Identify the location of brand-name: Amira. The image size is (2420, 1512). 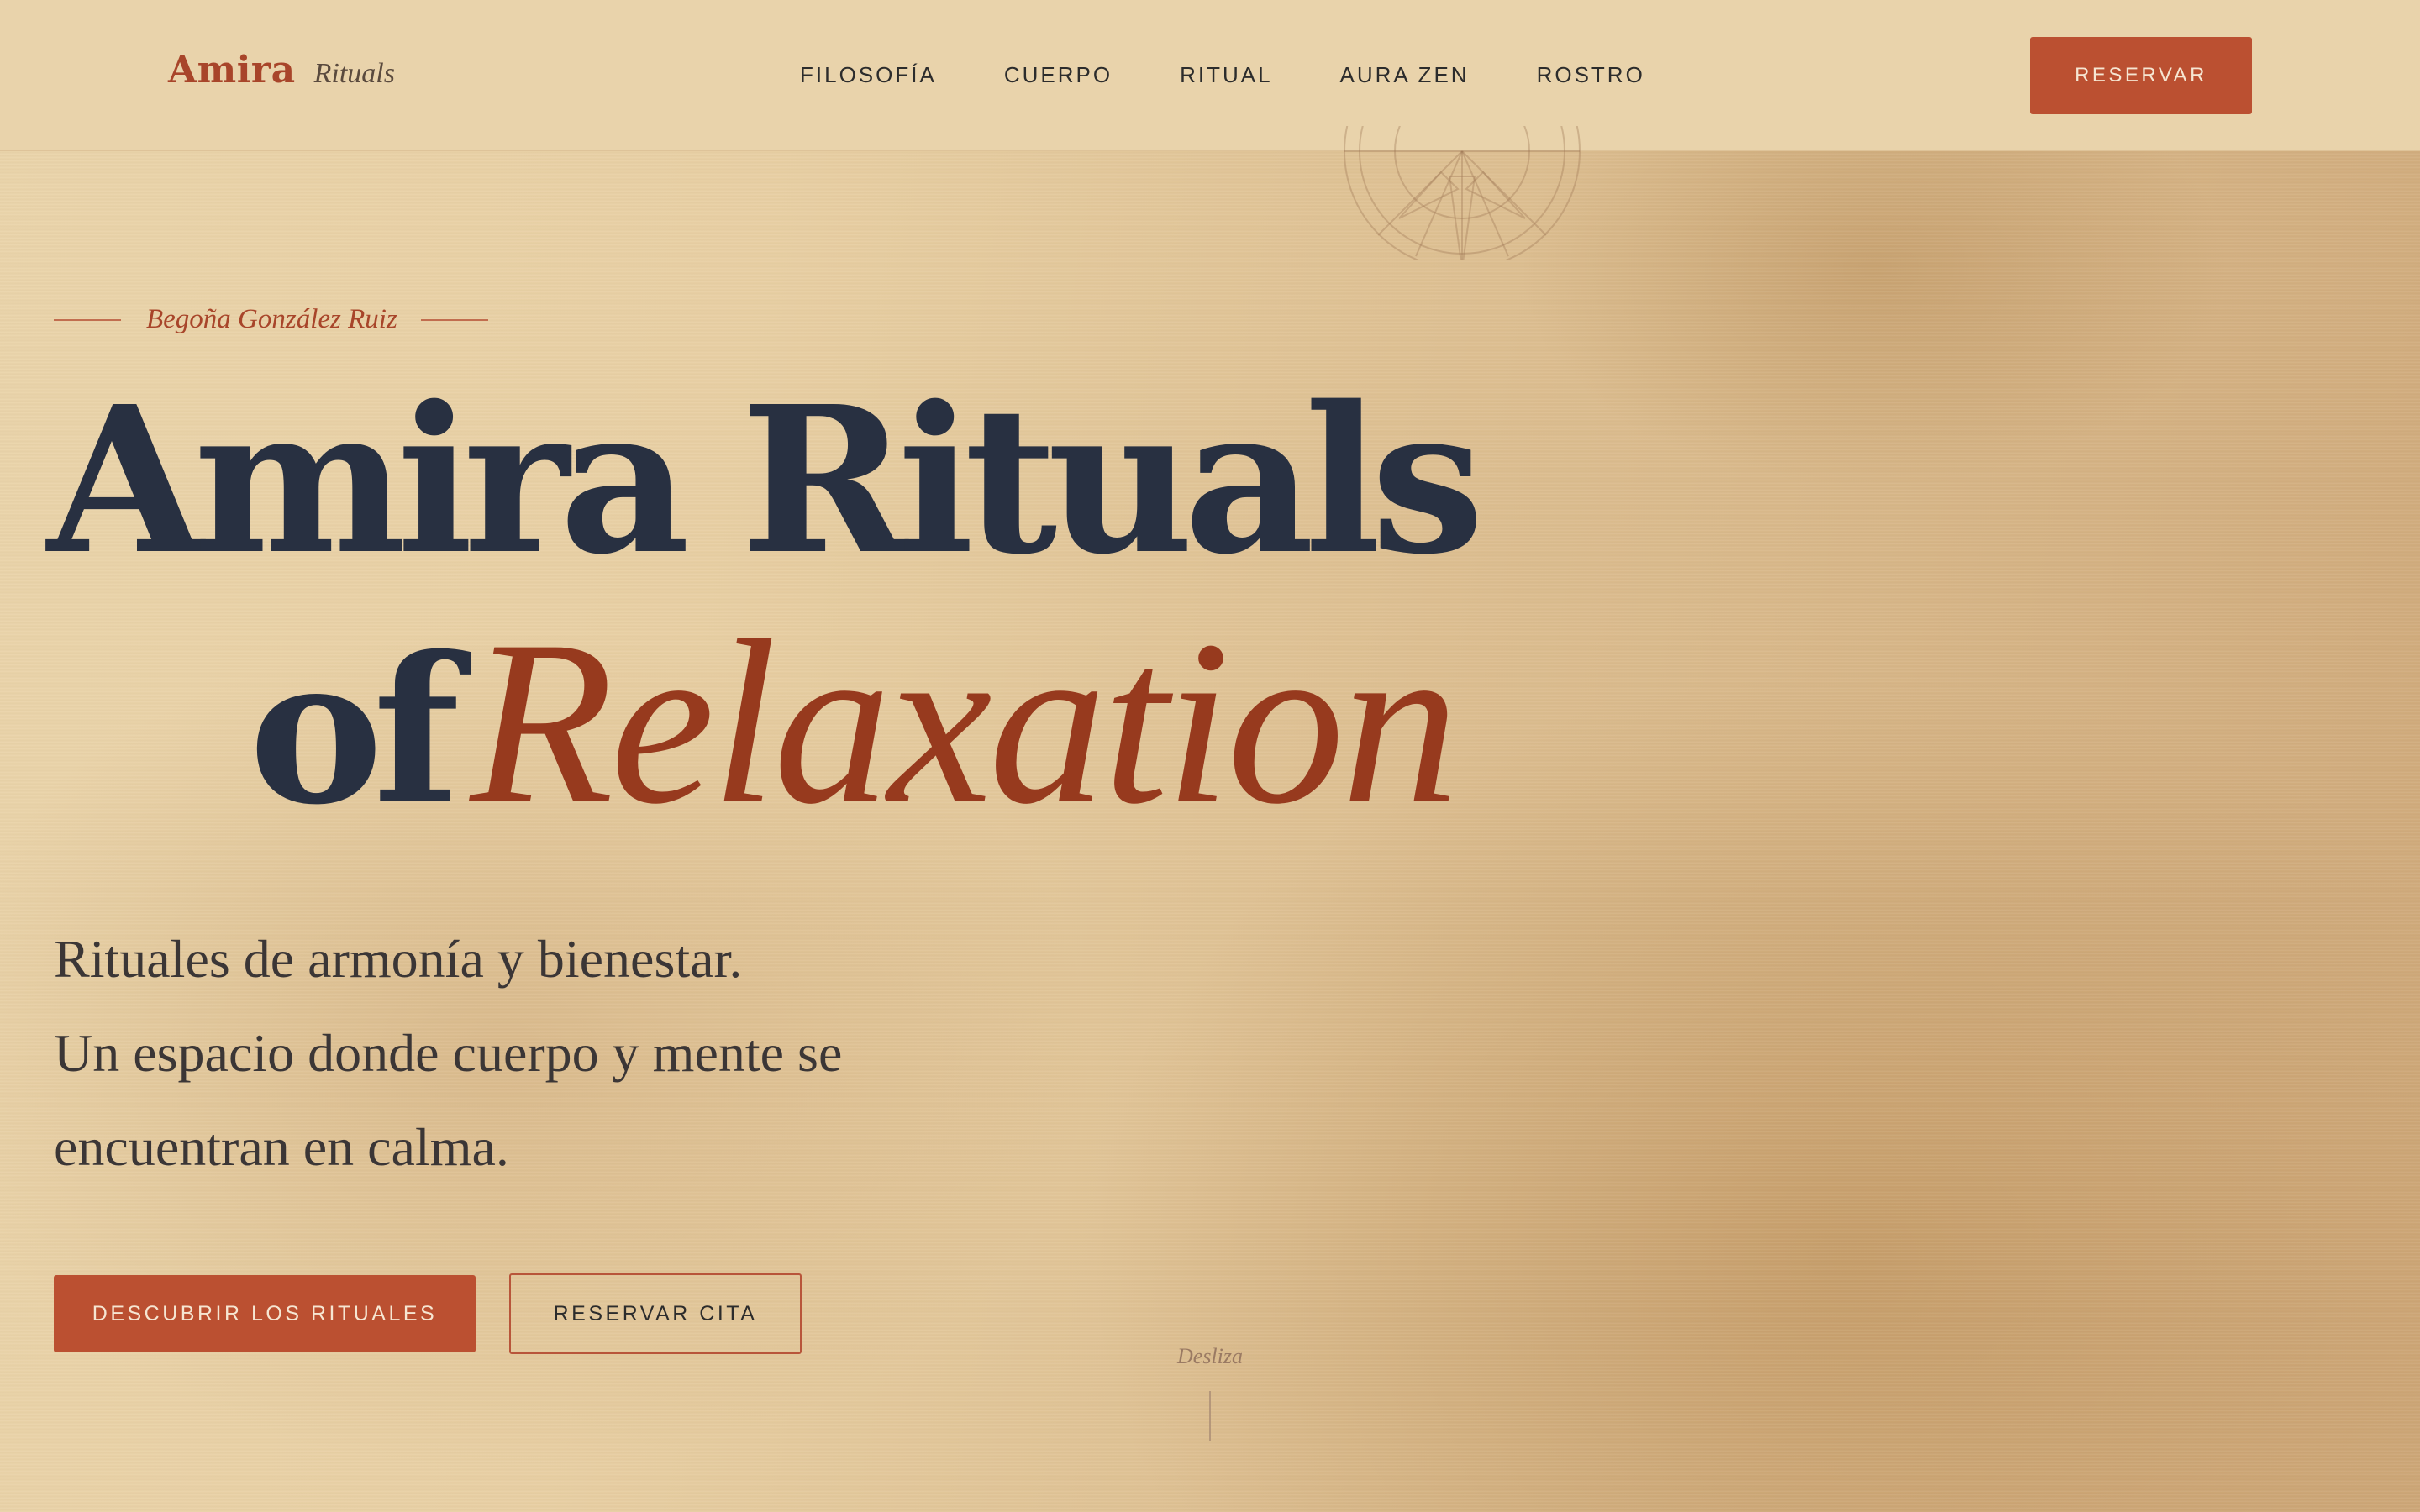
(232, 70).